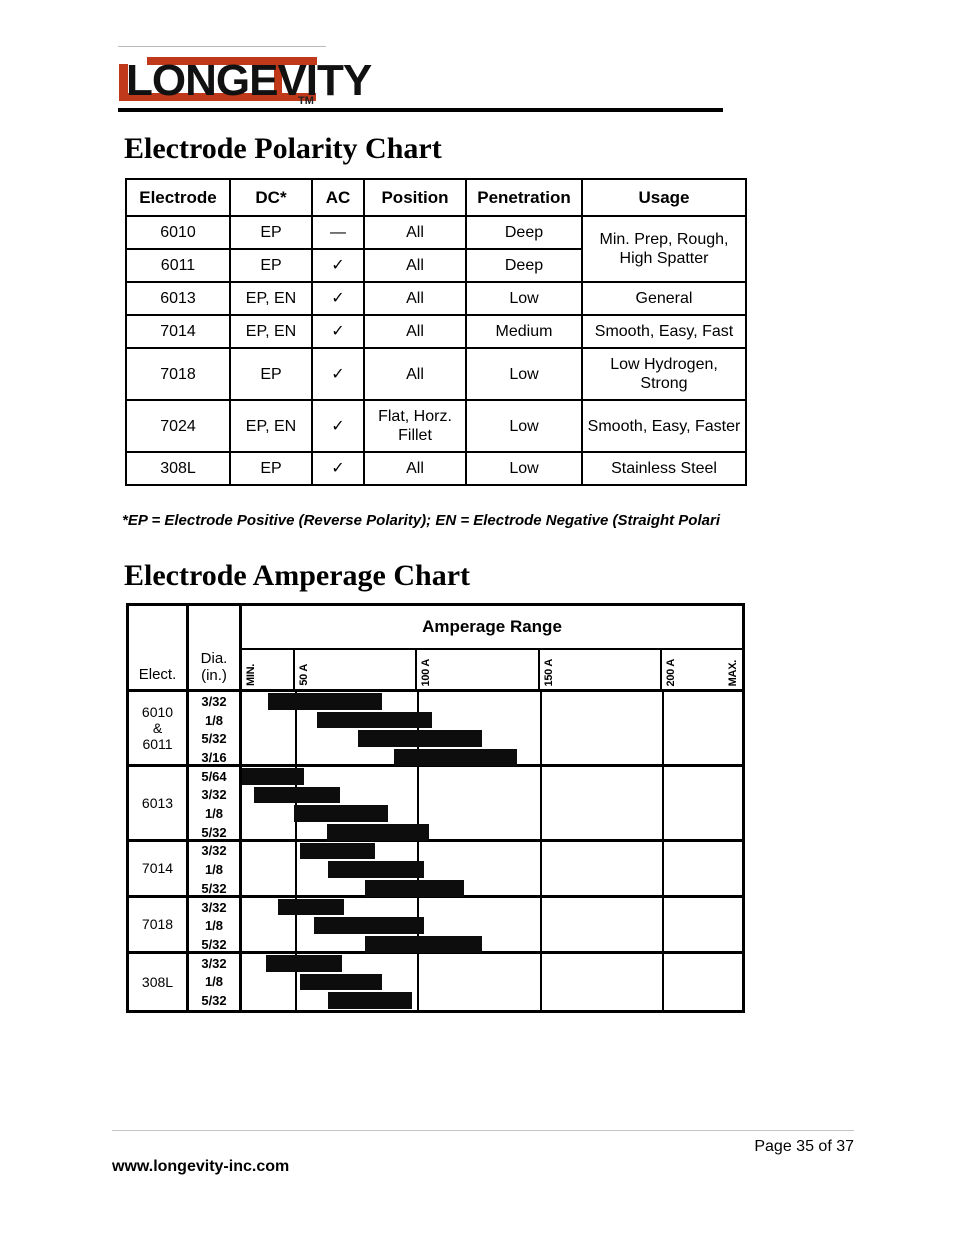 The height and width of the screenshot is (1235, 954). What do you see at coordinates (178, 265) in the screenshot?
I see `cell-electrode: 6011` at bounding box center [178, 265].